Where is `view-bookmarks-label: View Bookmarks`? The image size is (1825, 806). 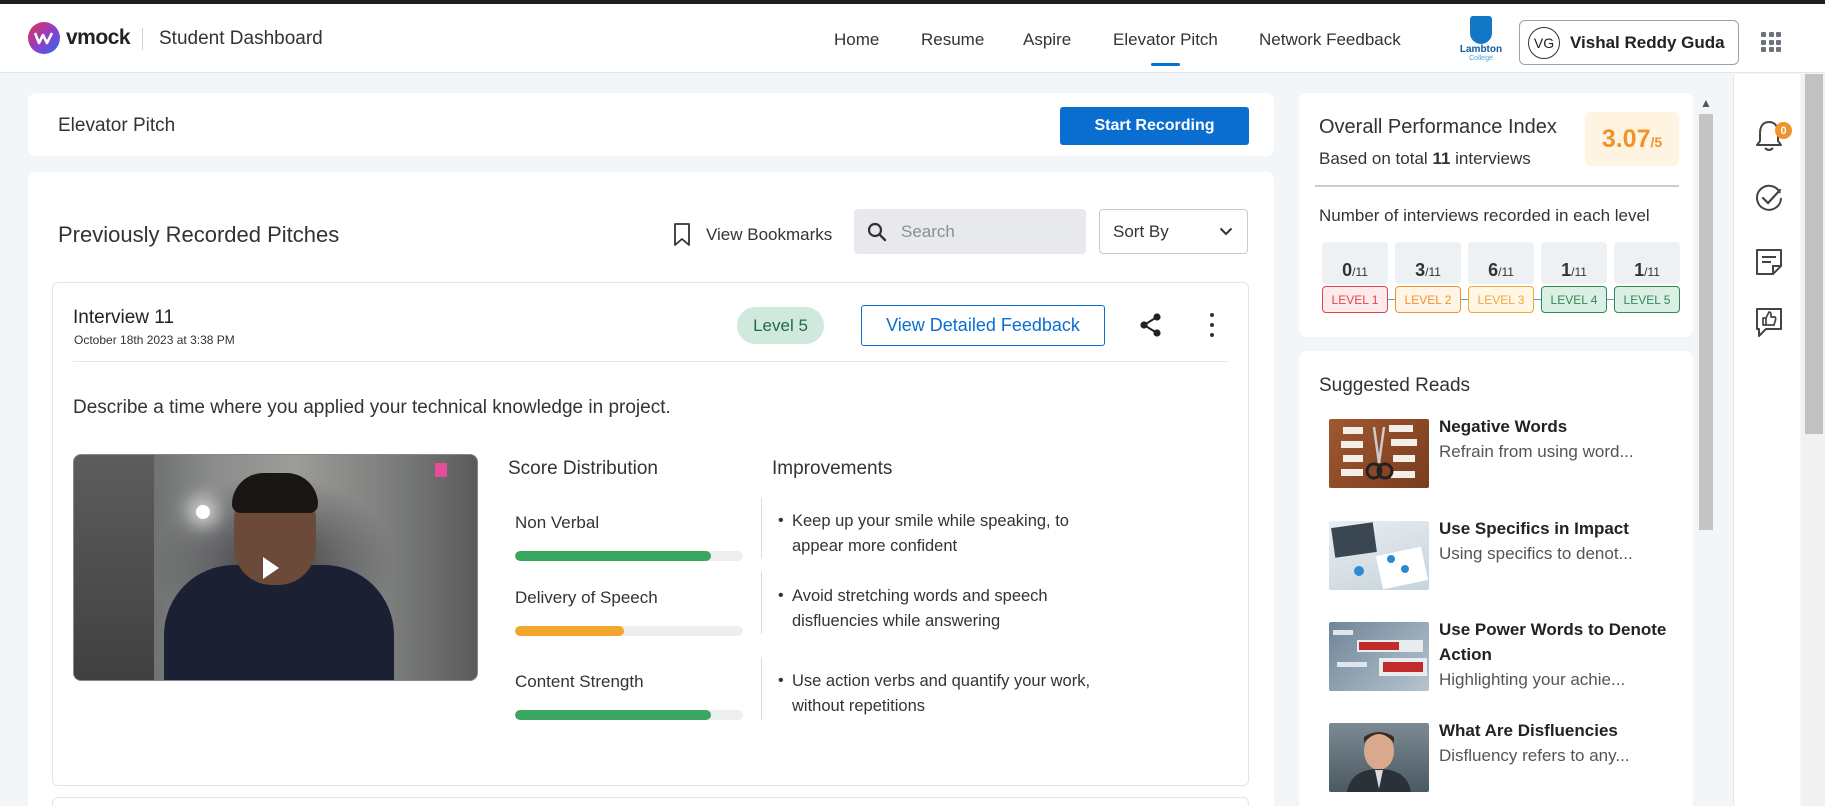
view-bookmarks-label: View Bookmarks is located at coordinates (769, 234).